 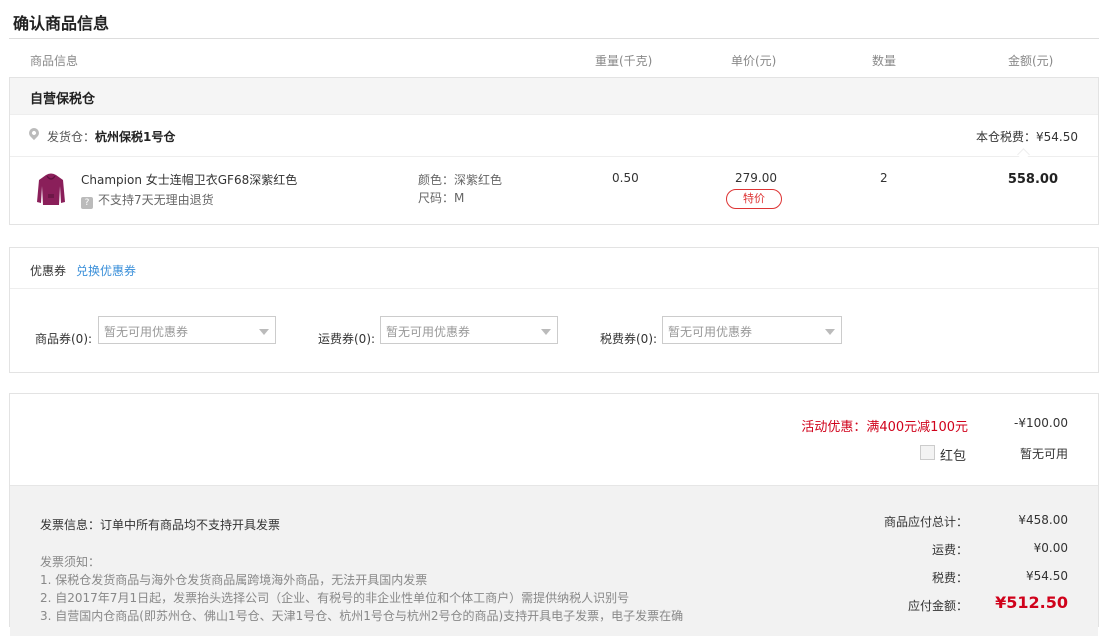 I want to click on red-packet-checkbox, so click(x=927, y=452).